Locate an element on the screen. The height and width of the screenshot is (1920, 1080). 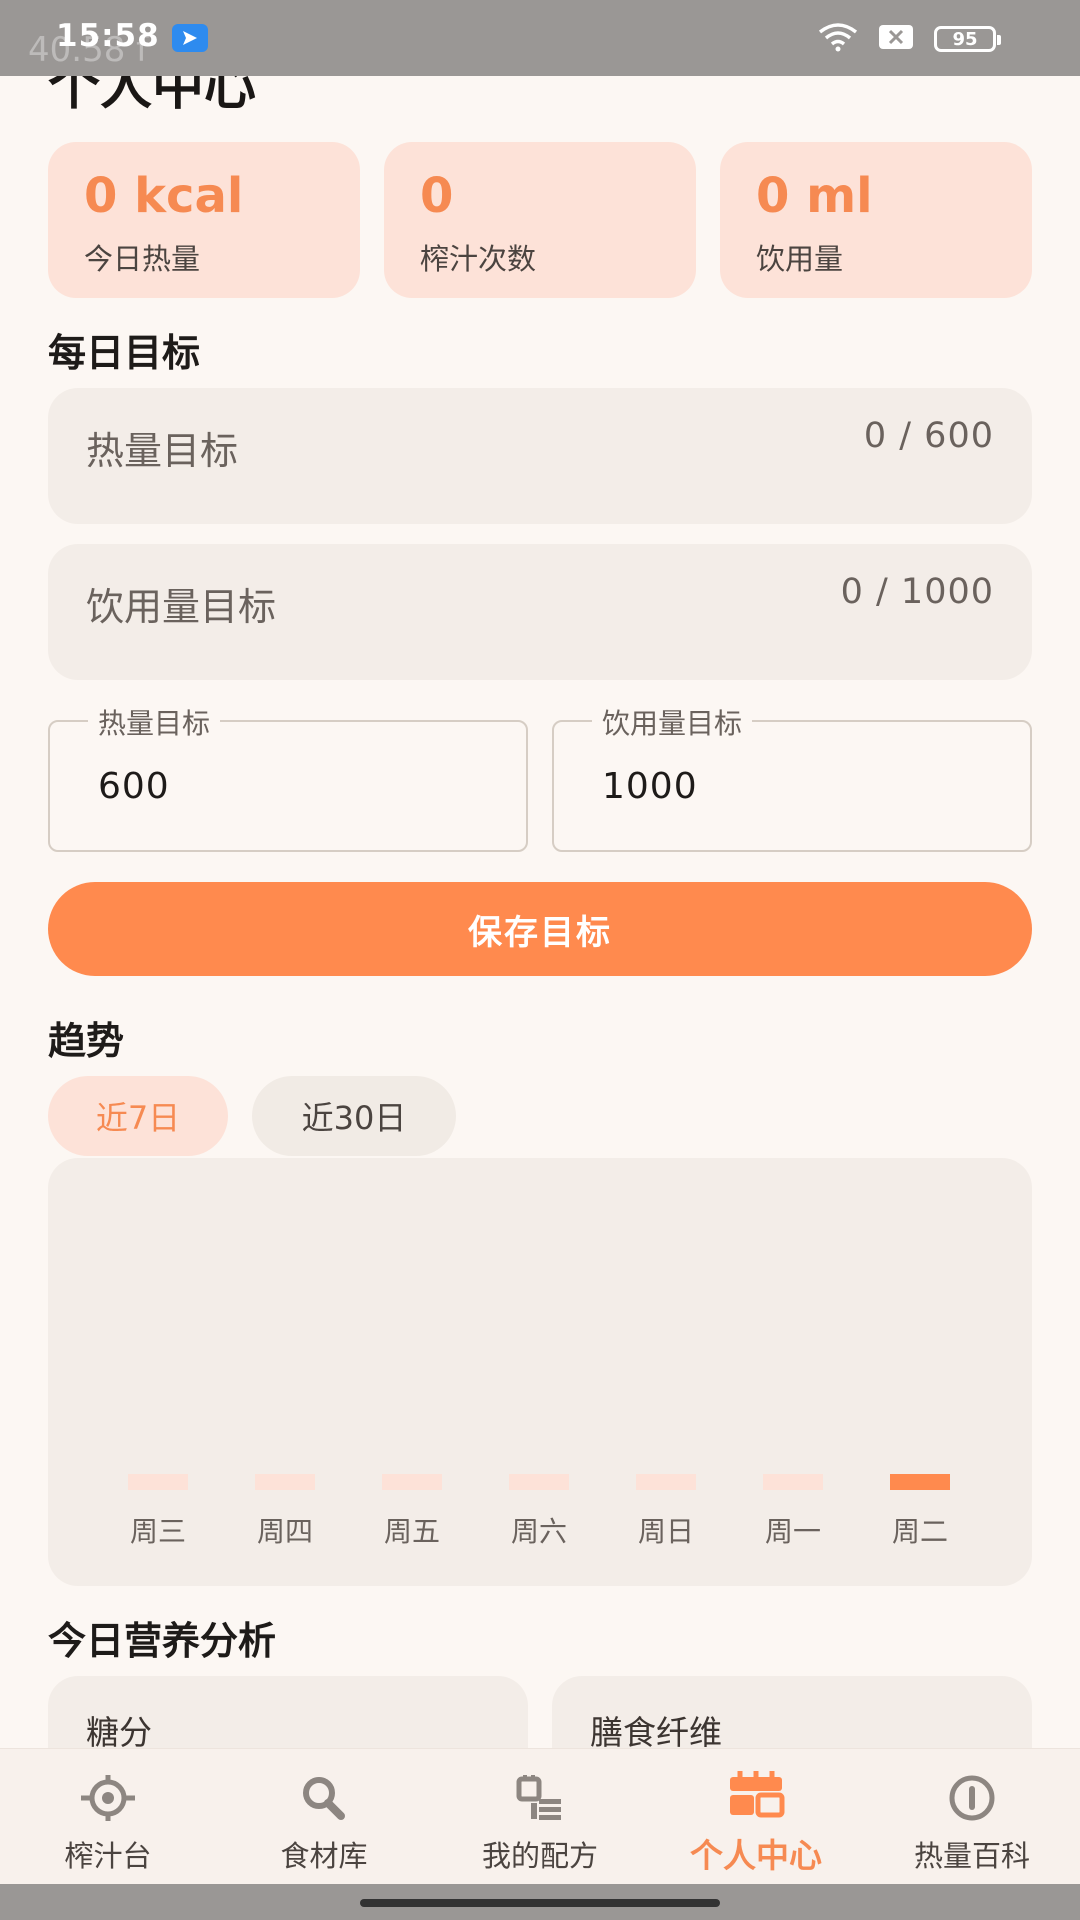
goal-progress: 0 / 600 is located at coordinates (928, 436).